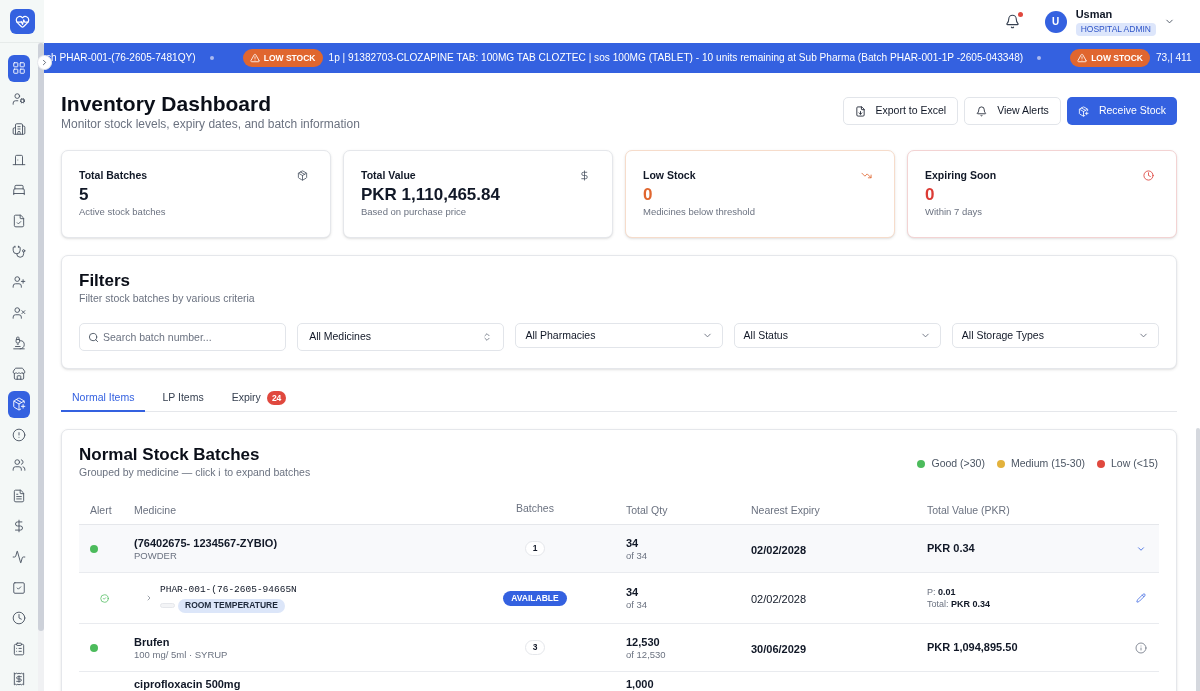 Image resolution: width=1200 pixels, height=691 pixels. I want to click on quantity-total: of 12,530, so click(646, 654).